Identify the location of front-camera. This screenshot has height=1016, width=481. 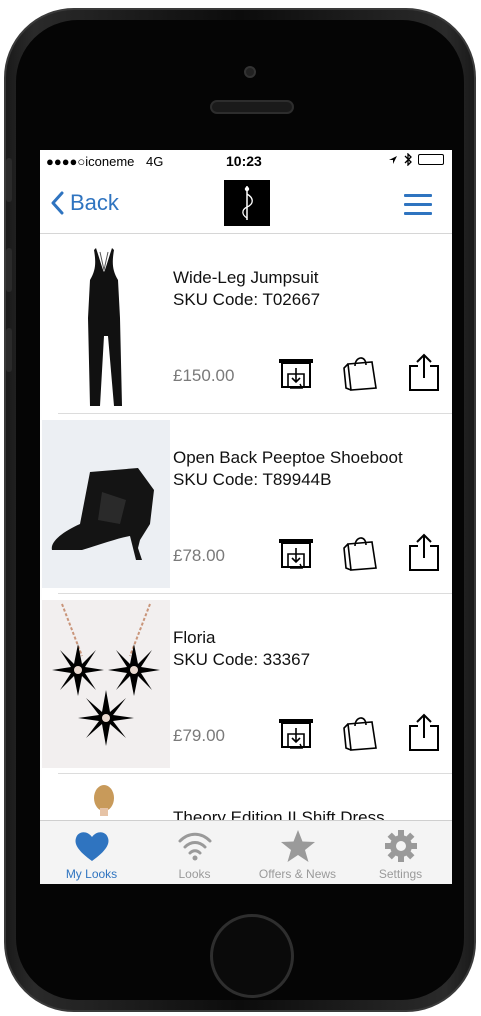
(250, 72).